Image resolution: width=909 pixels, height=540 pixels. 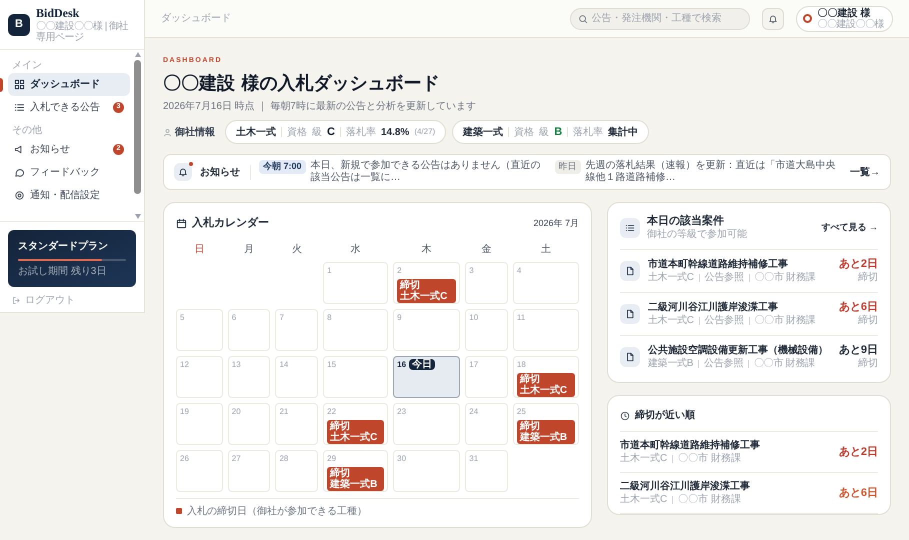 I want to click on brand-name: BidDesk, so click(x=58, y=13).